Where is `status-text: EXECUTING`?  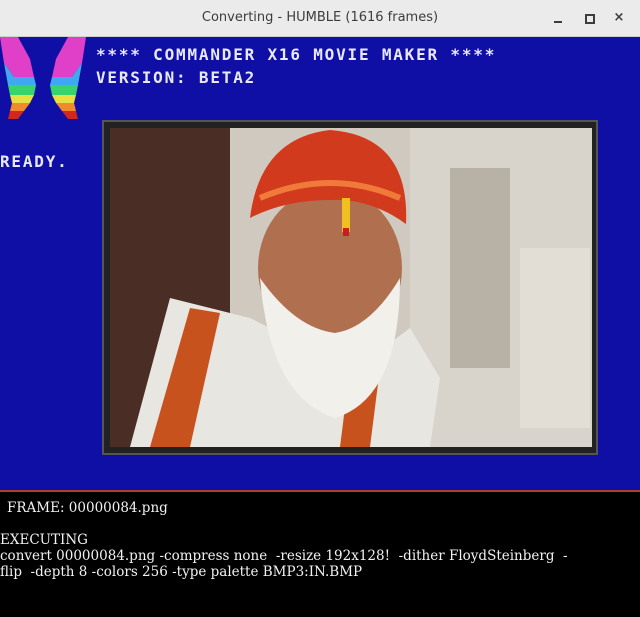
status-text: EXECUTING is located at coordinates (44, 540).